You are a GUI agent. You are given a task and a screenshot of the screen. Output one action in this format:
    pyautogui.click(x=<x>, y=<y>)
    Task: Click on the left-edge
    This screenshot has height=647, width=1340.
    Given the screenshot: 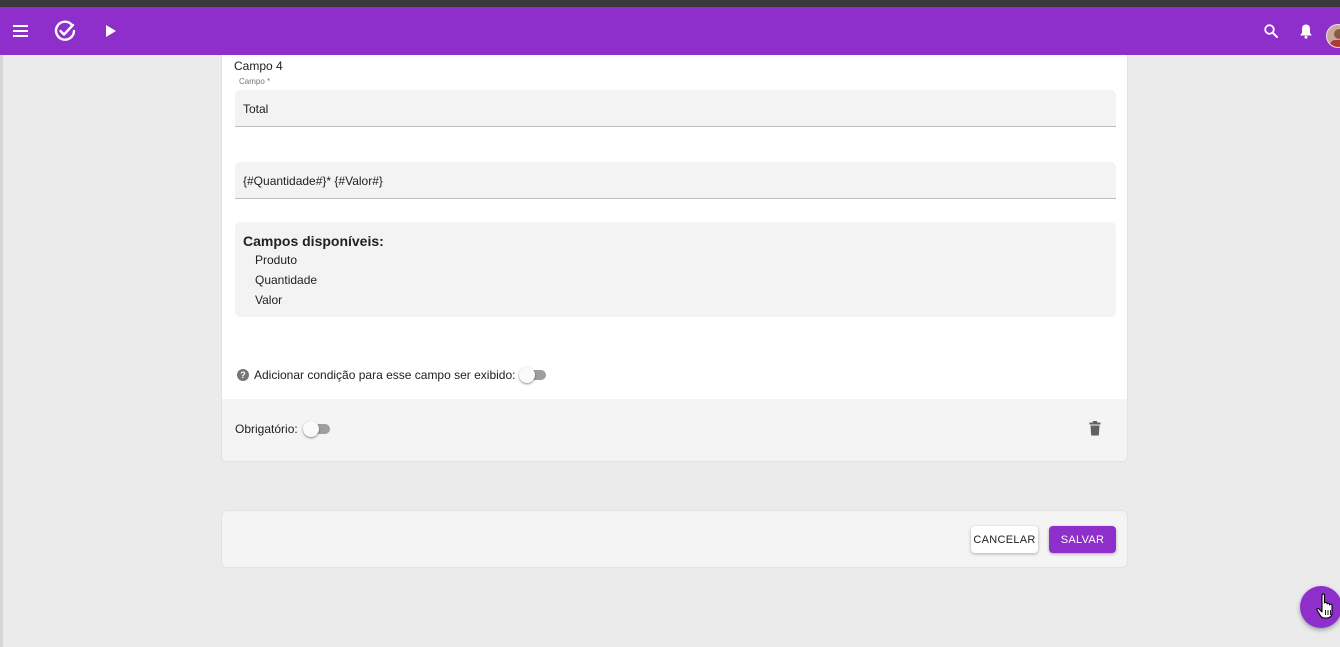 What is the action you would take?
    pyautogui.click(x=1, y=351)
    